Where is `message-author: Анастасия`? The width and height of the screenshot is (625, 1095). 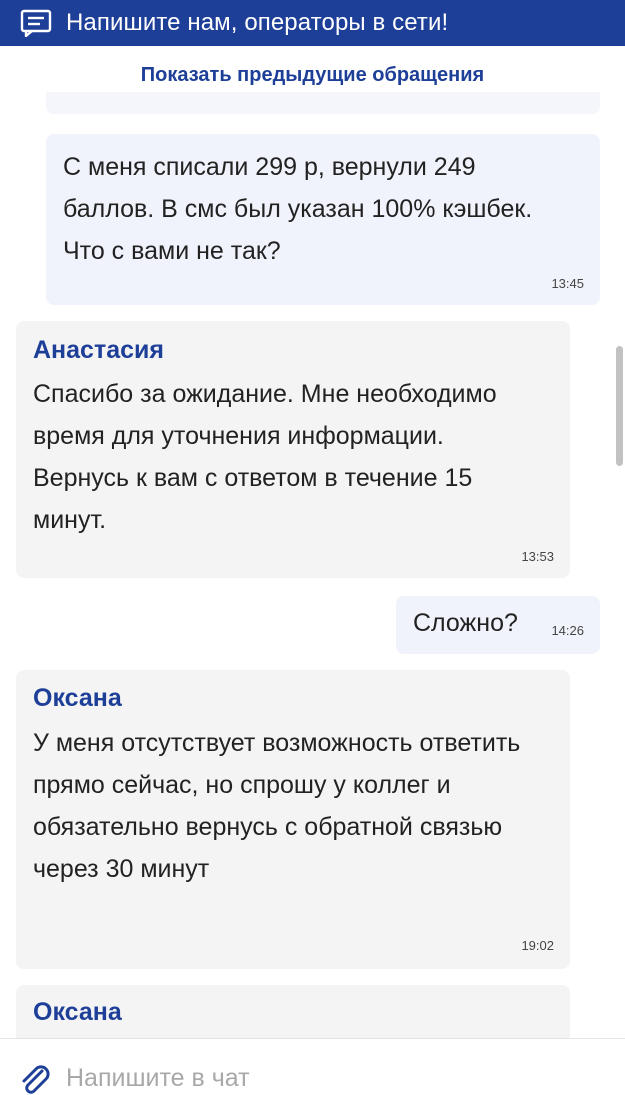
message-author: Анастасия is located at coordinates (98, 350).